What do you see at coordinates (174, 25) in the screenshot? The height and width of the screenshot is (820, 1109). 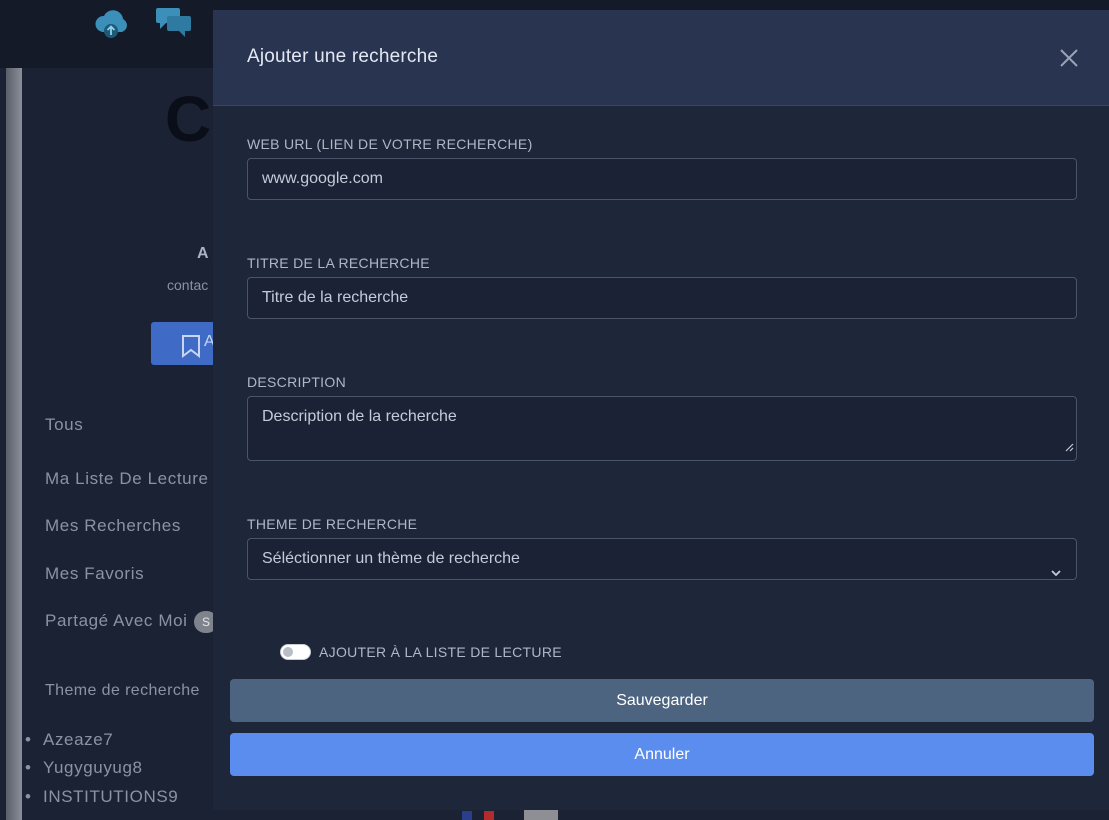 I see `chat-icon` at bounding box center [174, 25].